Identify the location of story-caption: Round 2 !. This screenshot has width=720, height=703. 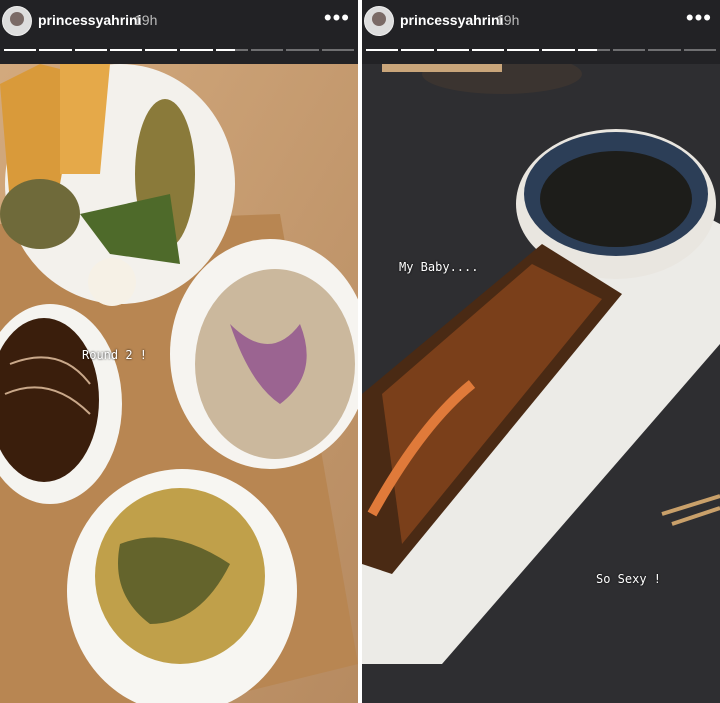
(115, 355).